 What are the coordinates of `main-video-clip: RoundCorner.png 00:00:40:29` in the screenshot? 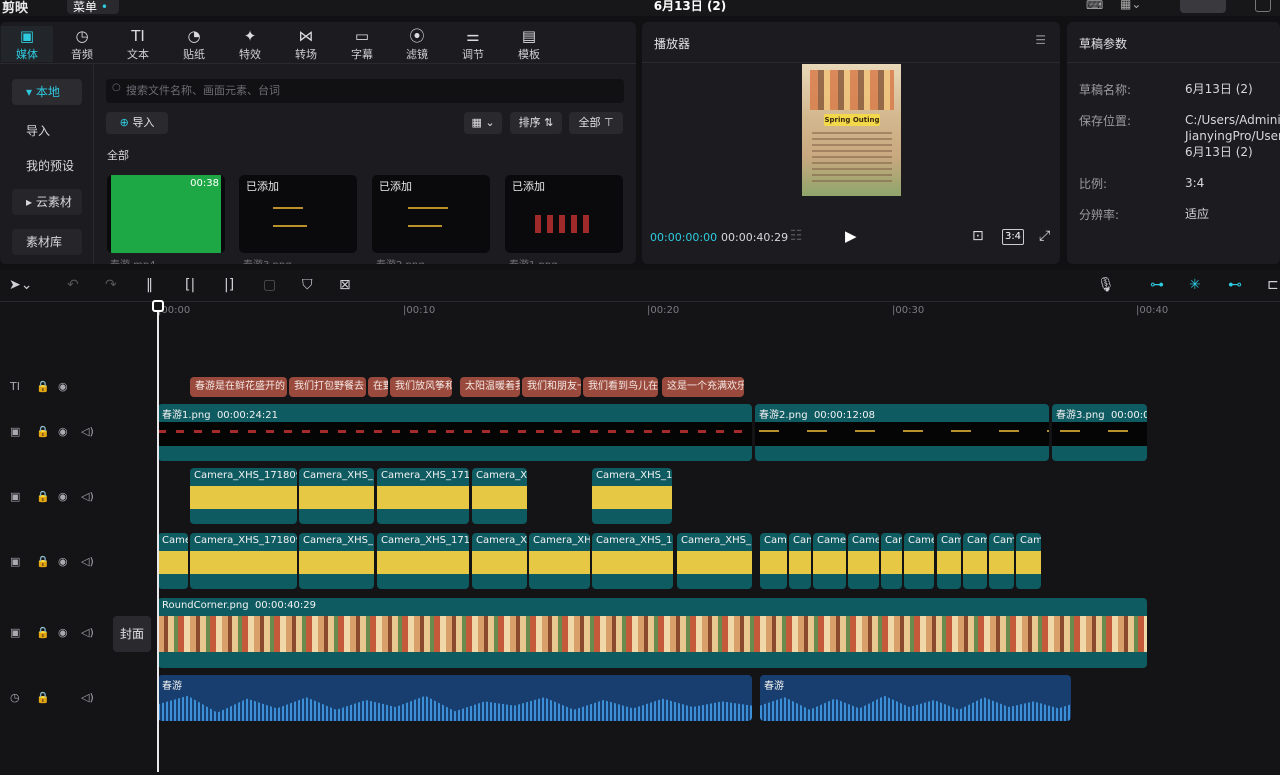 It's located at (652, 633).